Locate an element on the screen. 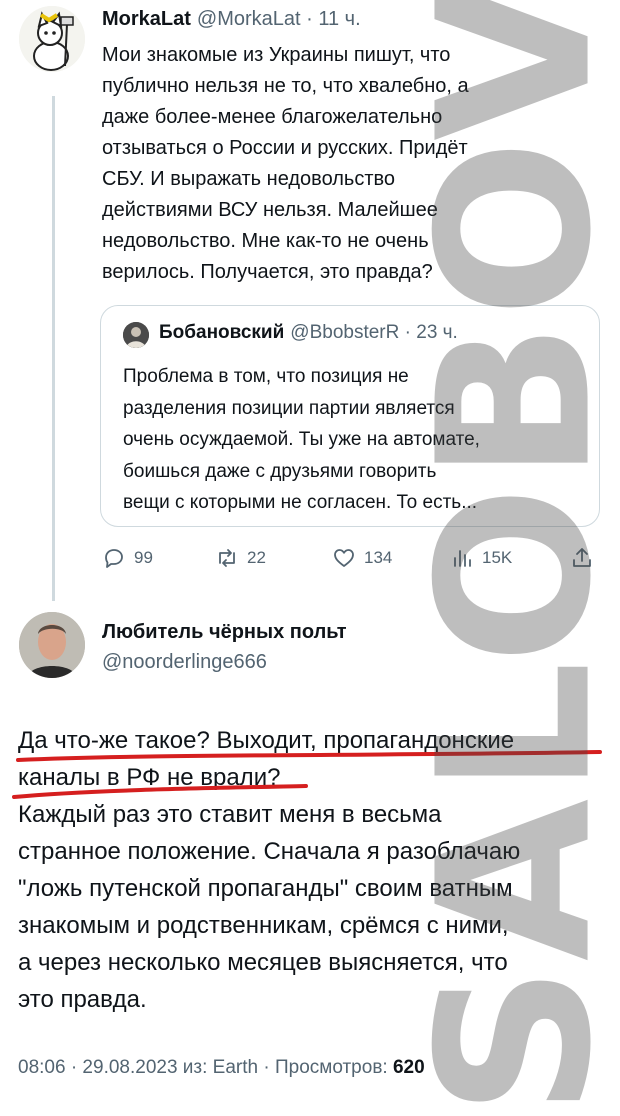  person-photo-icon is located at coordinates (136, 335).